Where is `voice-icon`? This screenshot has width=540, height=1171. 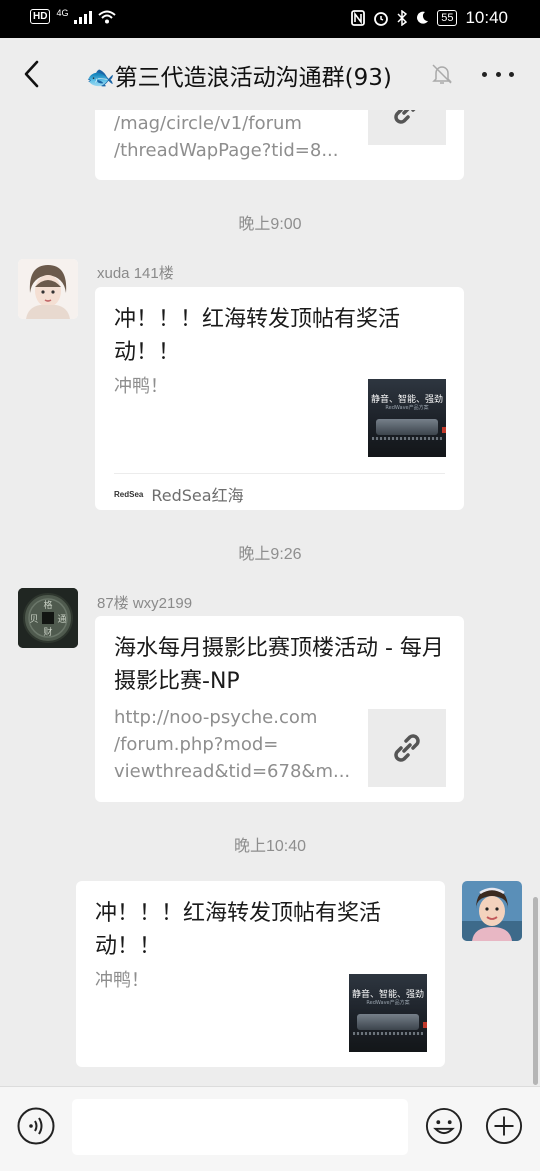
voice-icon is located at coordinates (36, 1126).